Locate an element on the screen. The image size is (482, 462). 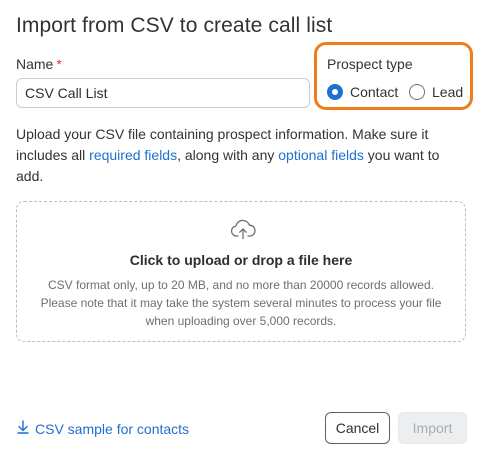
cloud-upload-icon is located at coordinates (243, 232).